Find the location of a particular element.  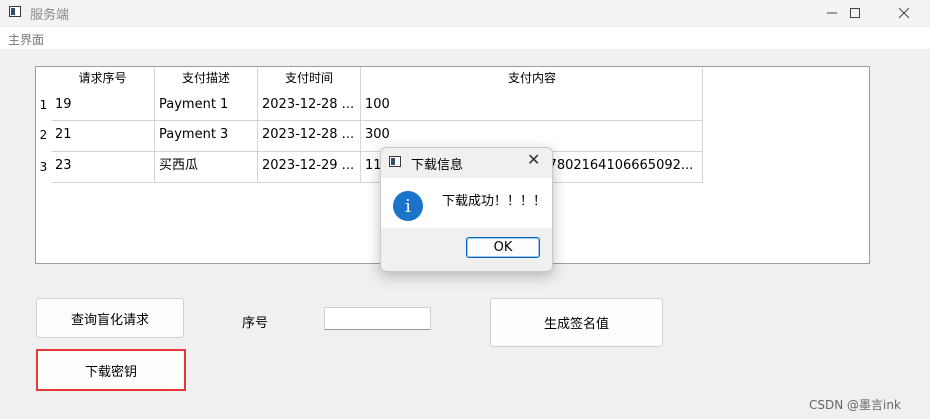

row-header: 3 is located at coordinates (43, 167).